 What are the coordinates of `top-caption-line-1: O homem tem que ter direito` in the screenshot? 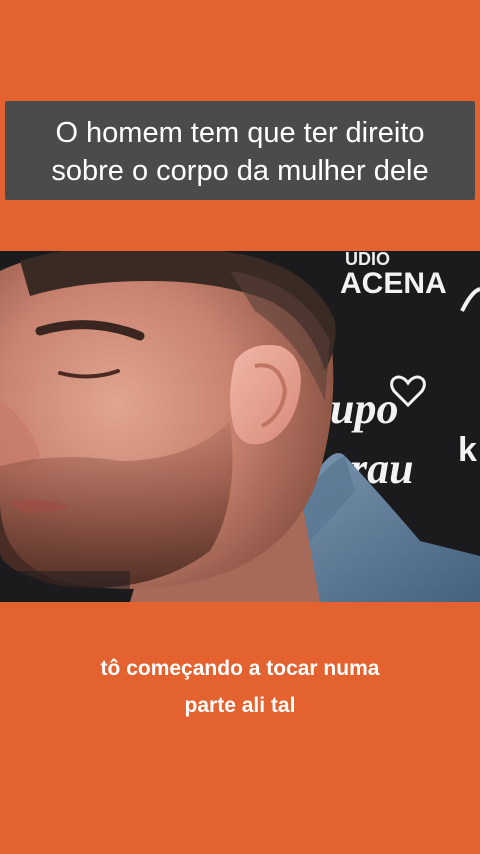 It's located at (240, 132).